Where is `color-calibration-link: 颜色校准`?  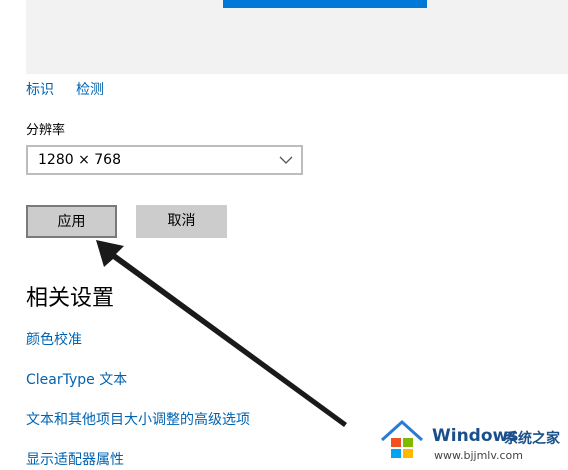 color-calibration-link: 颜色校准 is located at coordinates (54, 339).